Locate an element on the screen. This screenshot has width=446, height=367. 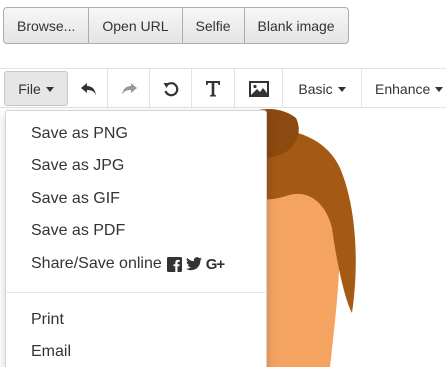
menu-item-label: Print is located at coordinates (47, 319).